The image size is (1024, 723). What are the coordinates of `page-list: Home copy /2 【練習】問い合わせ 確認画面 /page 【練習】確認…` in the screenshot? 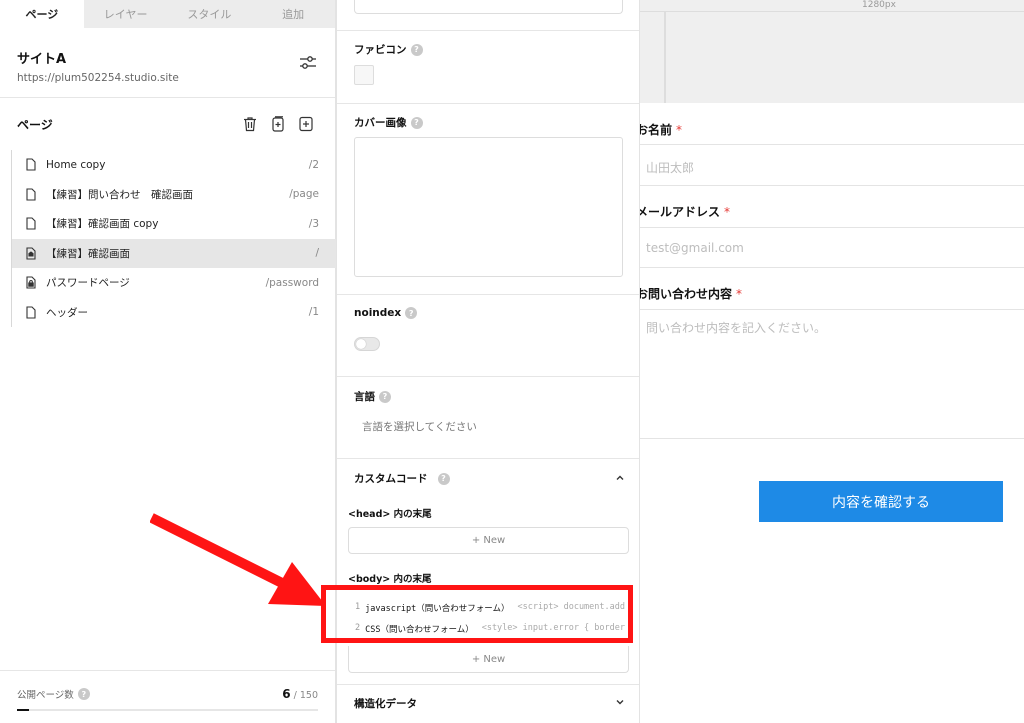 It's located at (173, 238).